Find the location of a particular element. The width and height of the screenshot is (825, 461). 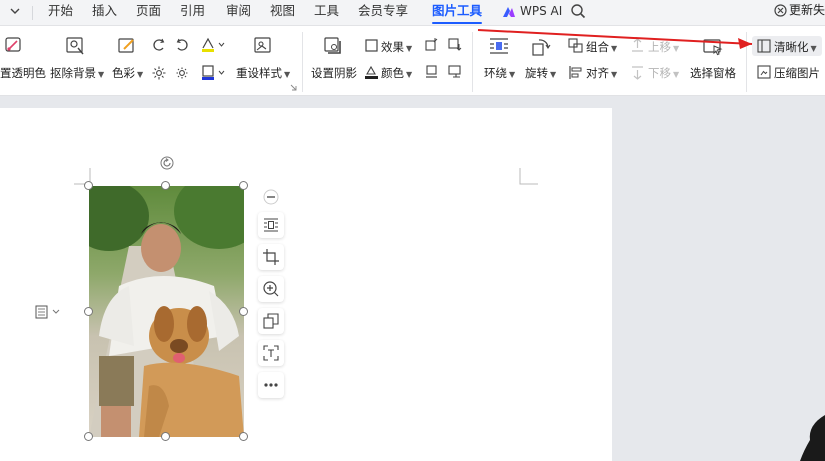

compress-picture-icon is located at coordinates (764, 72).